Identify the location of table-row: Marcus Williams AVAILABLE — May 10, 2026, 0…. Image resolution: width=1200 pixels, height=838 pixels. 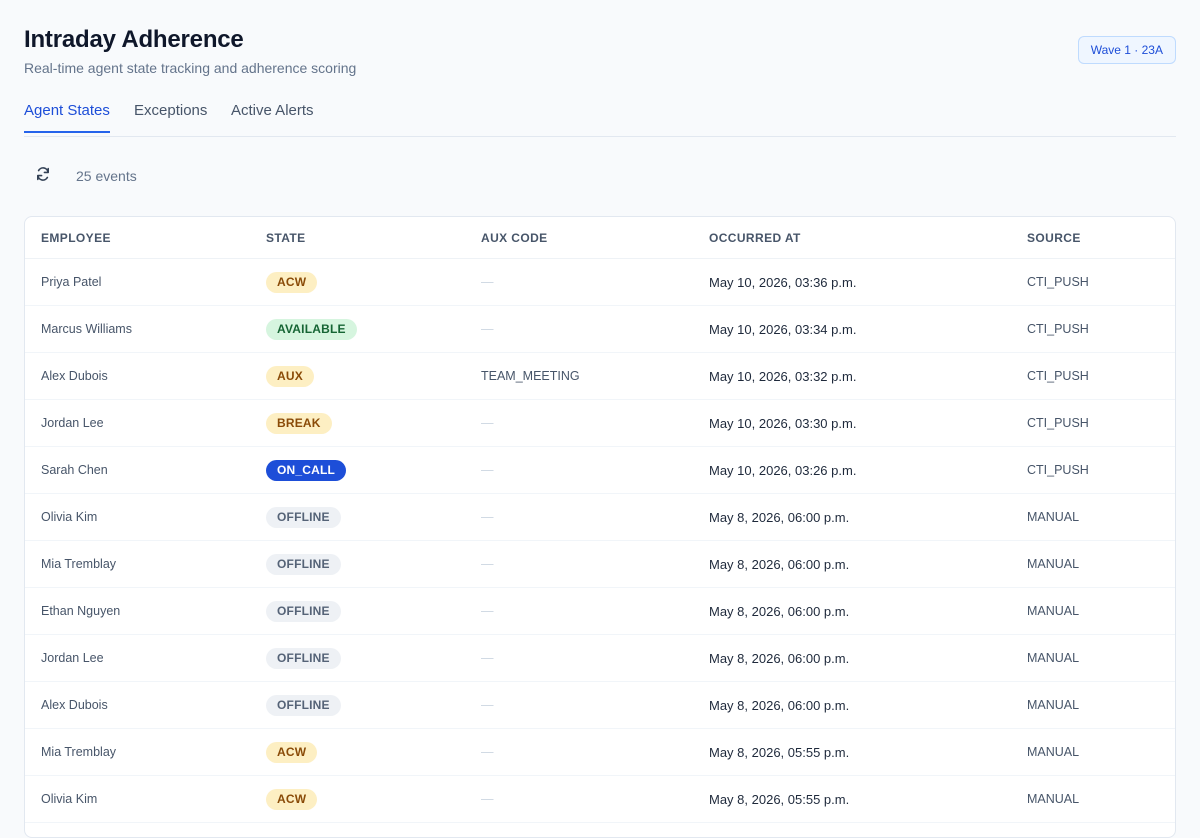
(600, 329).